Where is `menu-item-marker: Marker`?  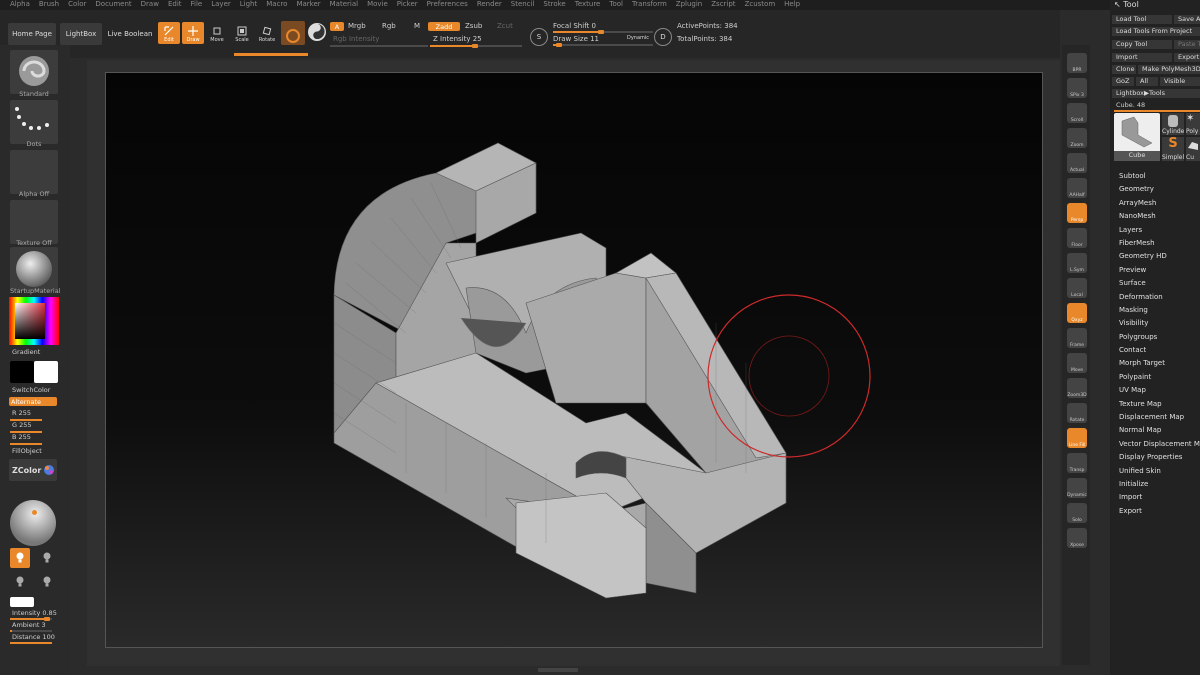 menu-item-marker: Marker is located at coordinates (308, 5).